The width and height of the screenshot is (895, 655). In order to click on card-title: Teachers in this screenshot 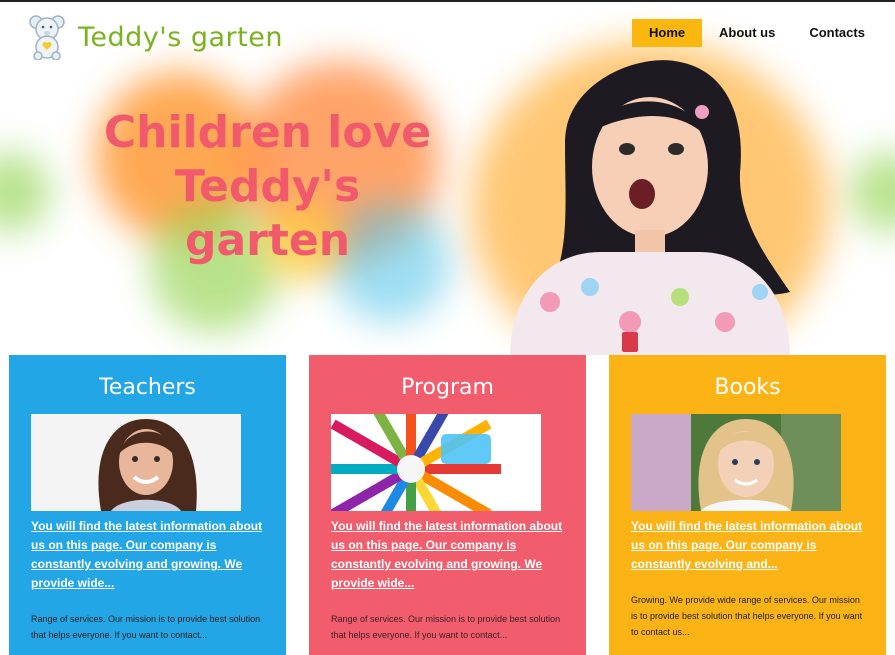, I will do `click(147, 387)`.